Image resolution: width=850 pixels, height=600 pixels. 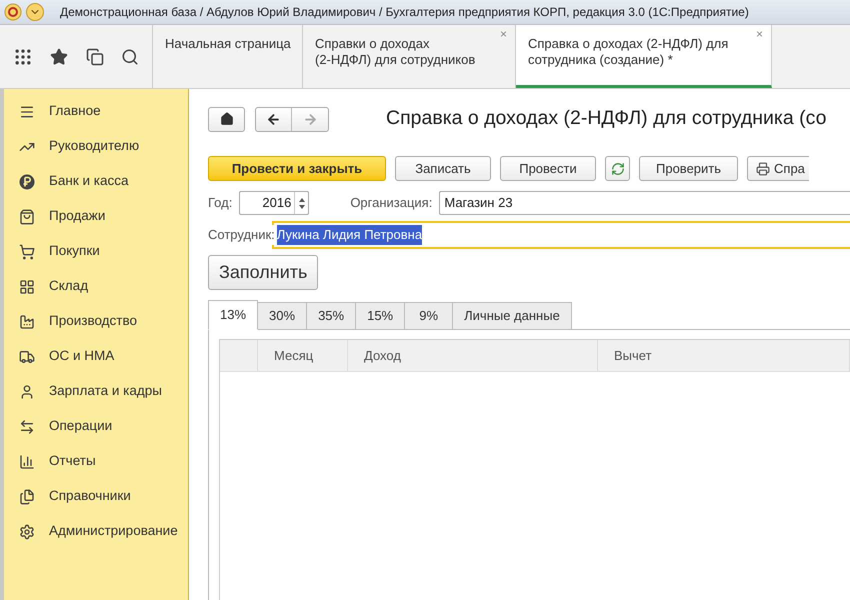 What do you see at coordinates (349, 235) in the screenshot?
I see `employee-name: Лукина Лидия Петровна` at bounding box center [349, 235].